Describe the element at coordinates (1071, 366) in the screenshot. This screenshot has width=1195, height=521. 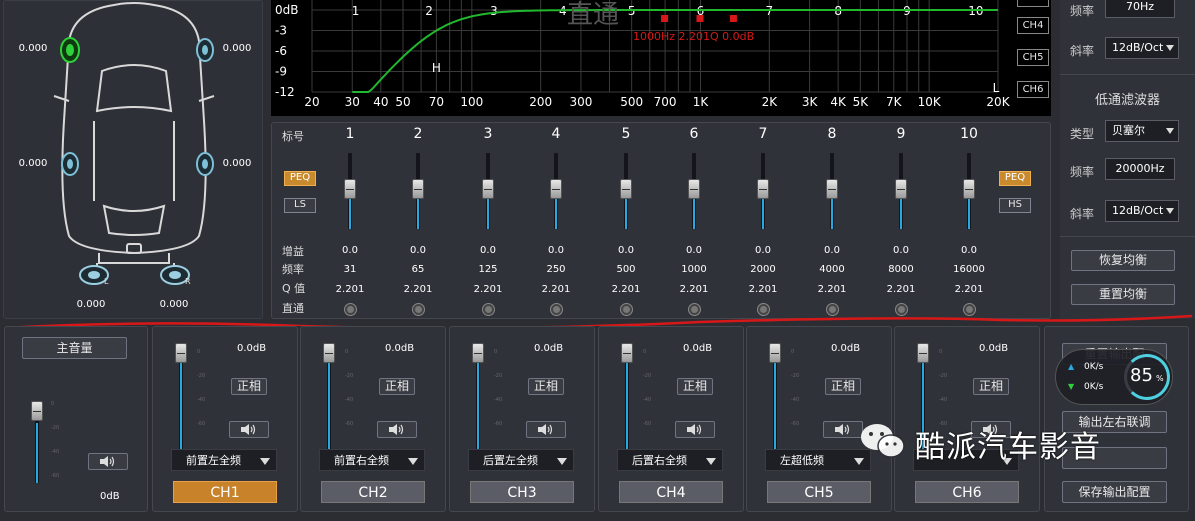
I see `upload-arrow-icon: ▲` at that location.